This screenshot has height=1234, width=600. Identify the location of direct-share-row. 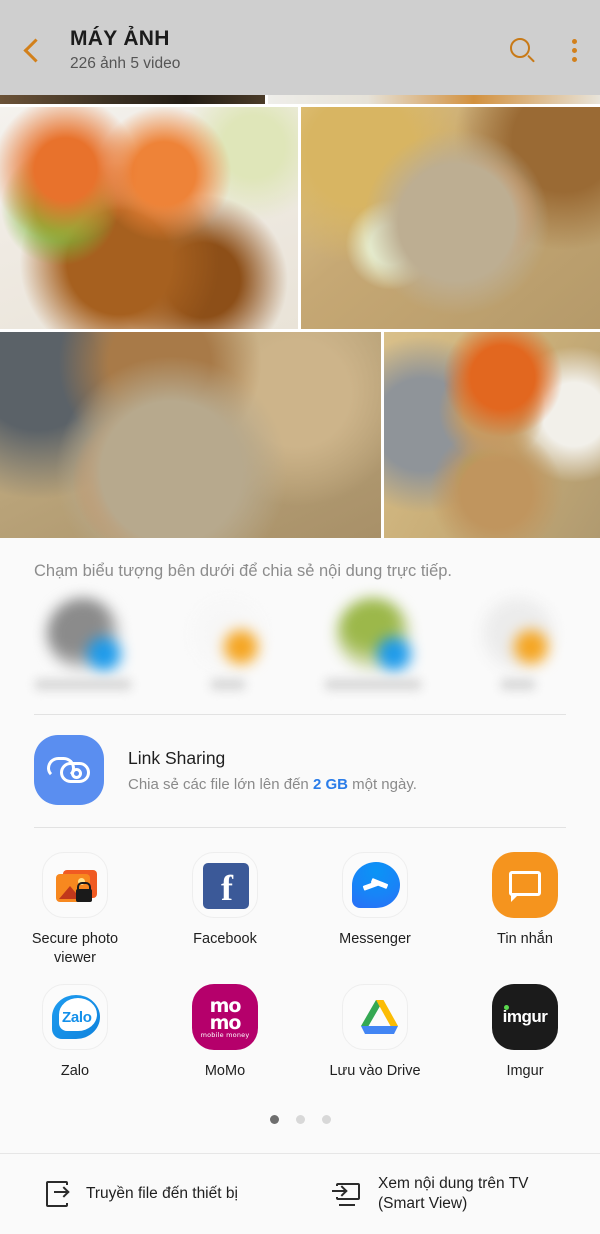
(300, 636).